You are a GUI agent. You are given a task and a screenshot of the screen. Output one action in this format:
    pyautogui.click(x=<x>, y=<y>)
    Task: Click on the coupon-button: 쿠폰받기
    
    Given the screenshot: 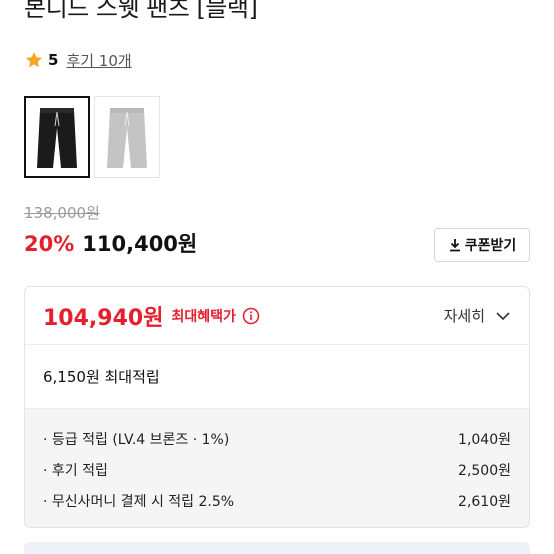 What is the action you would take?
    pyautogui.click(x=482, y=245)
    